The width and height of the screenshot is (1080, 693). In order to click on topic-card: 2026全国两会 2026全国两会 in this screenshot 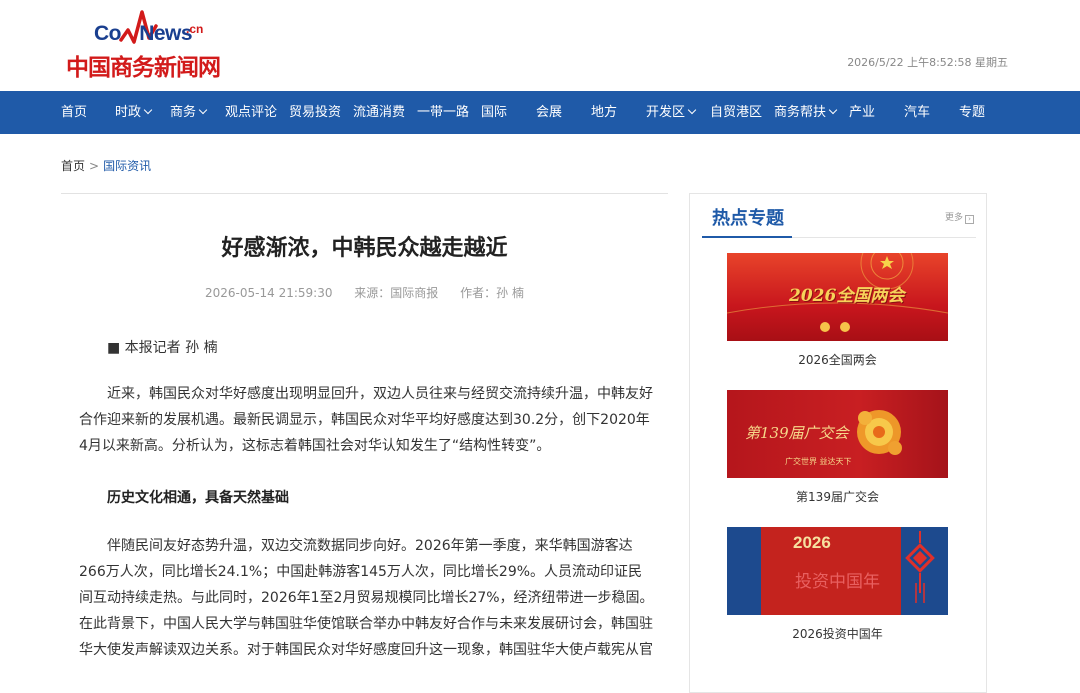, I will do `click(837, 310)`.